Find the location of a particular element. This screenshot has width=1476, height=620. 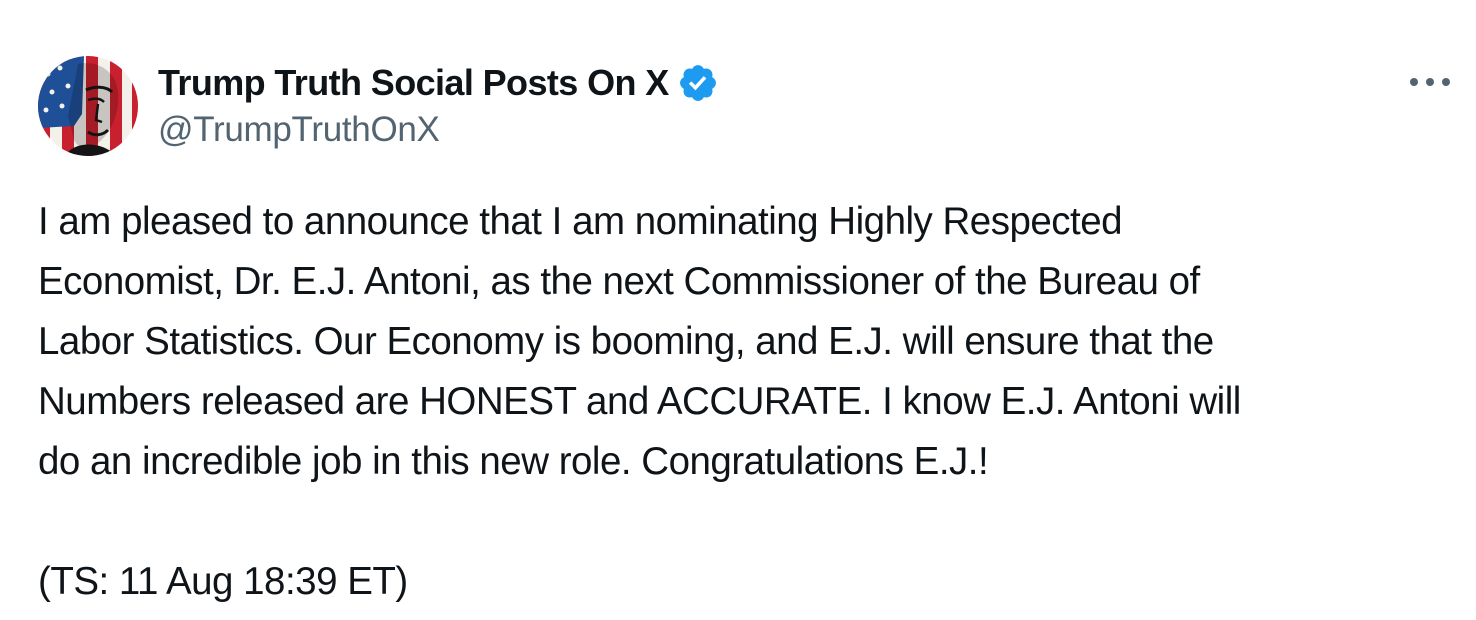

author-handle: @TrumpTruthOnX is located at coordinates (299, 130).